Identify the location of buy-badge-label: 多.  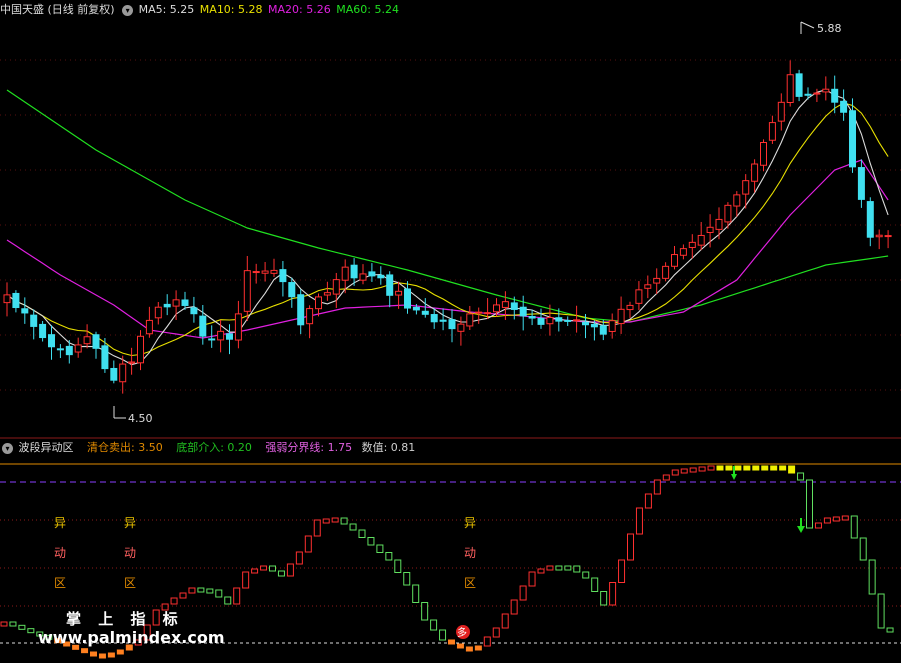
(462, 632).